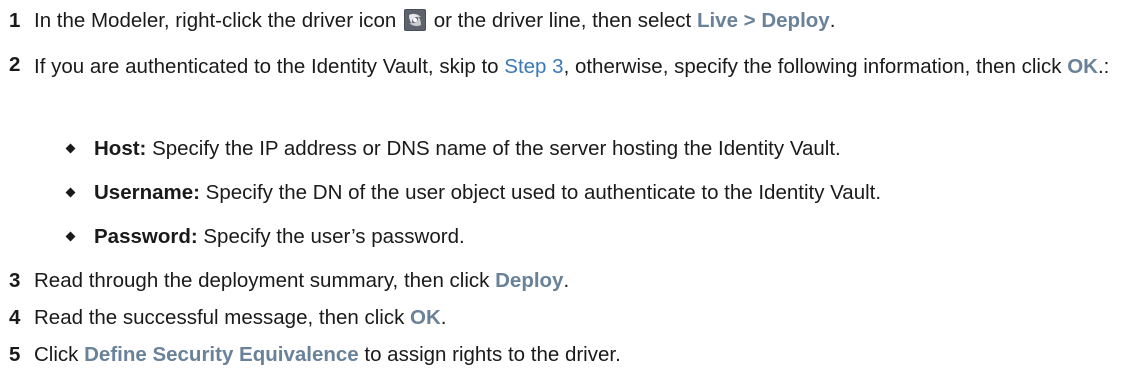 The height and width of the screenshot is (377, 1123). Describe the element at coordinates (1103, 66) in the screenshot. I see `step-text-end: .:` at that location.